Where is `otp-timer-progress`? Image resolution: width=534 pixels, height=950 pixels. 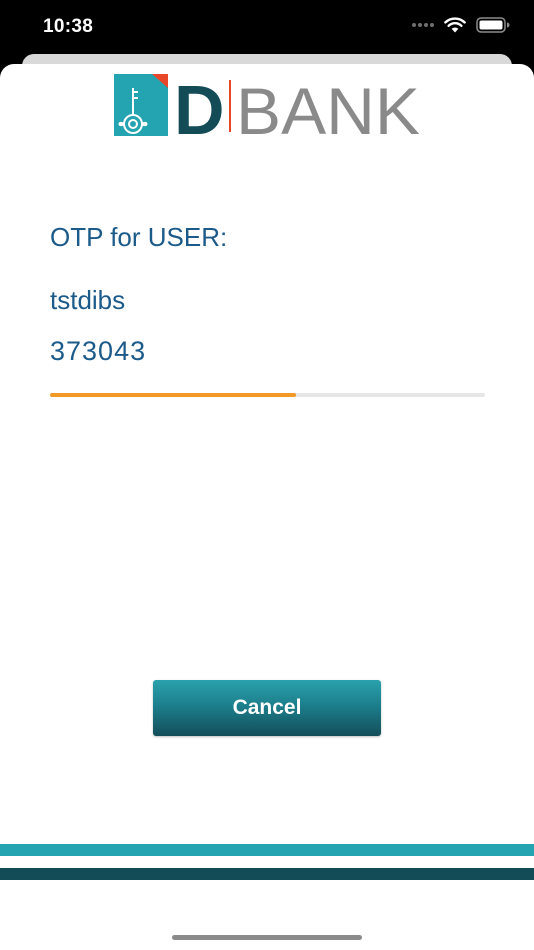
otp-timer-progress is located at coordinates (267, 395).